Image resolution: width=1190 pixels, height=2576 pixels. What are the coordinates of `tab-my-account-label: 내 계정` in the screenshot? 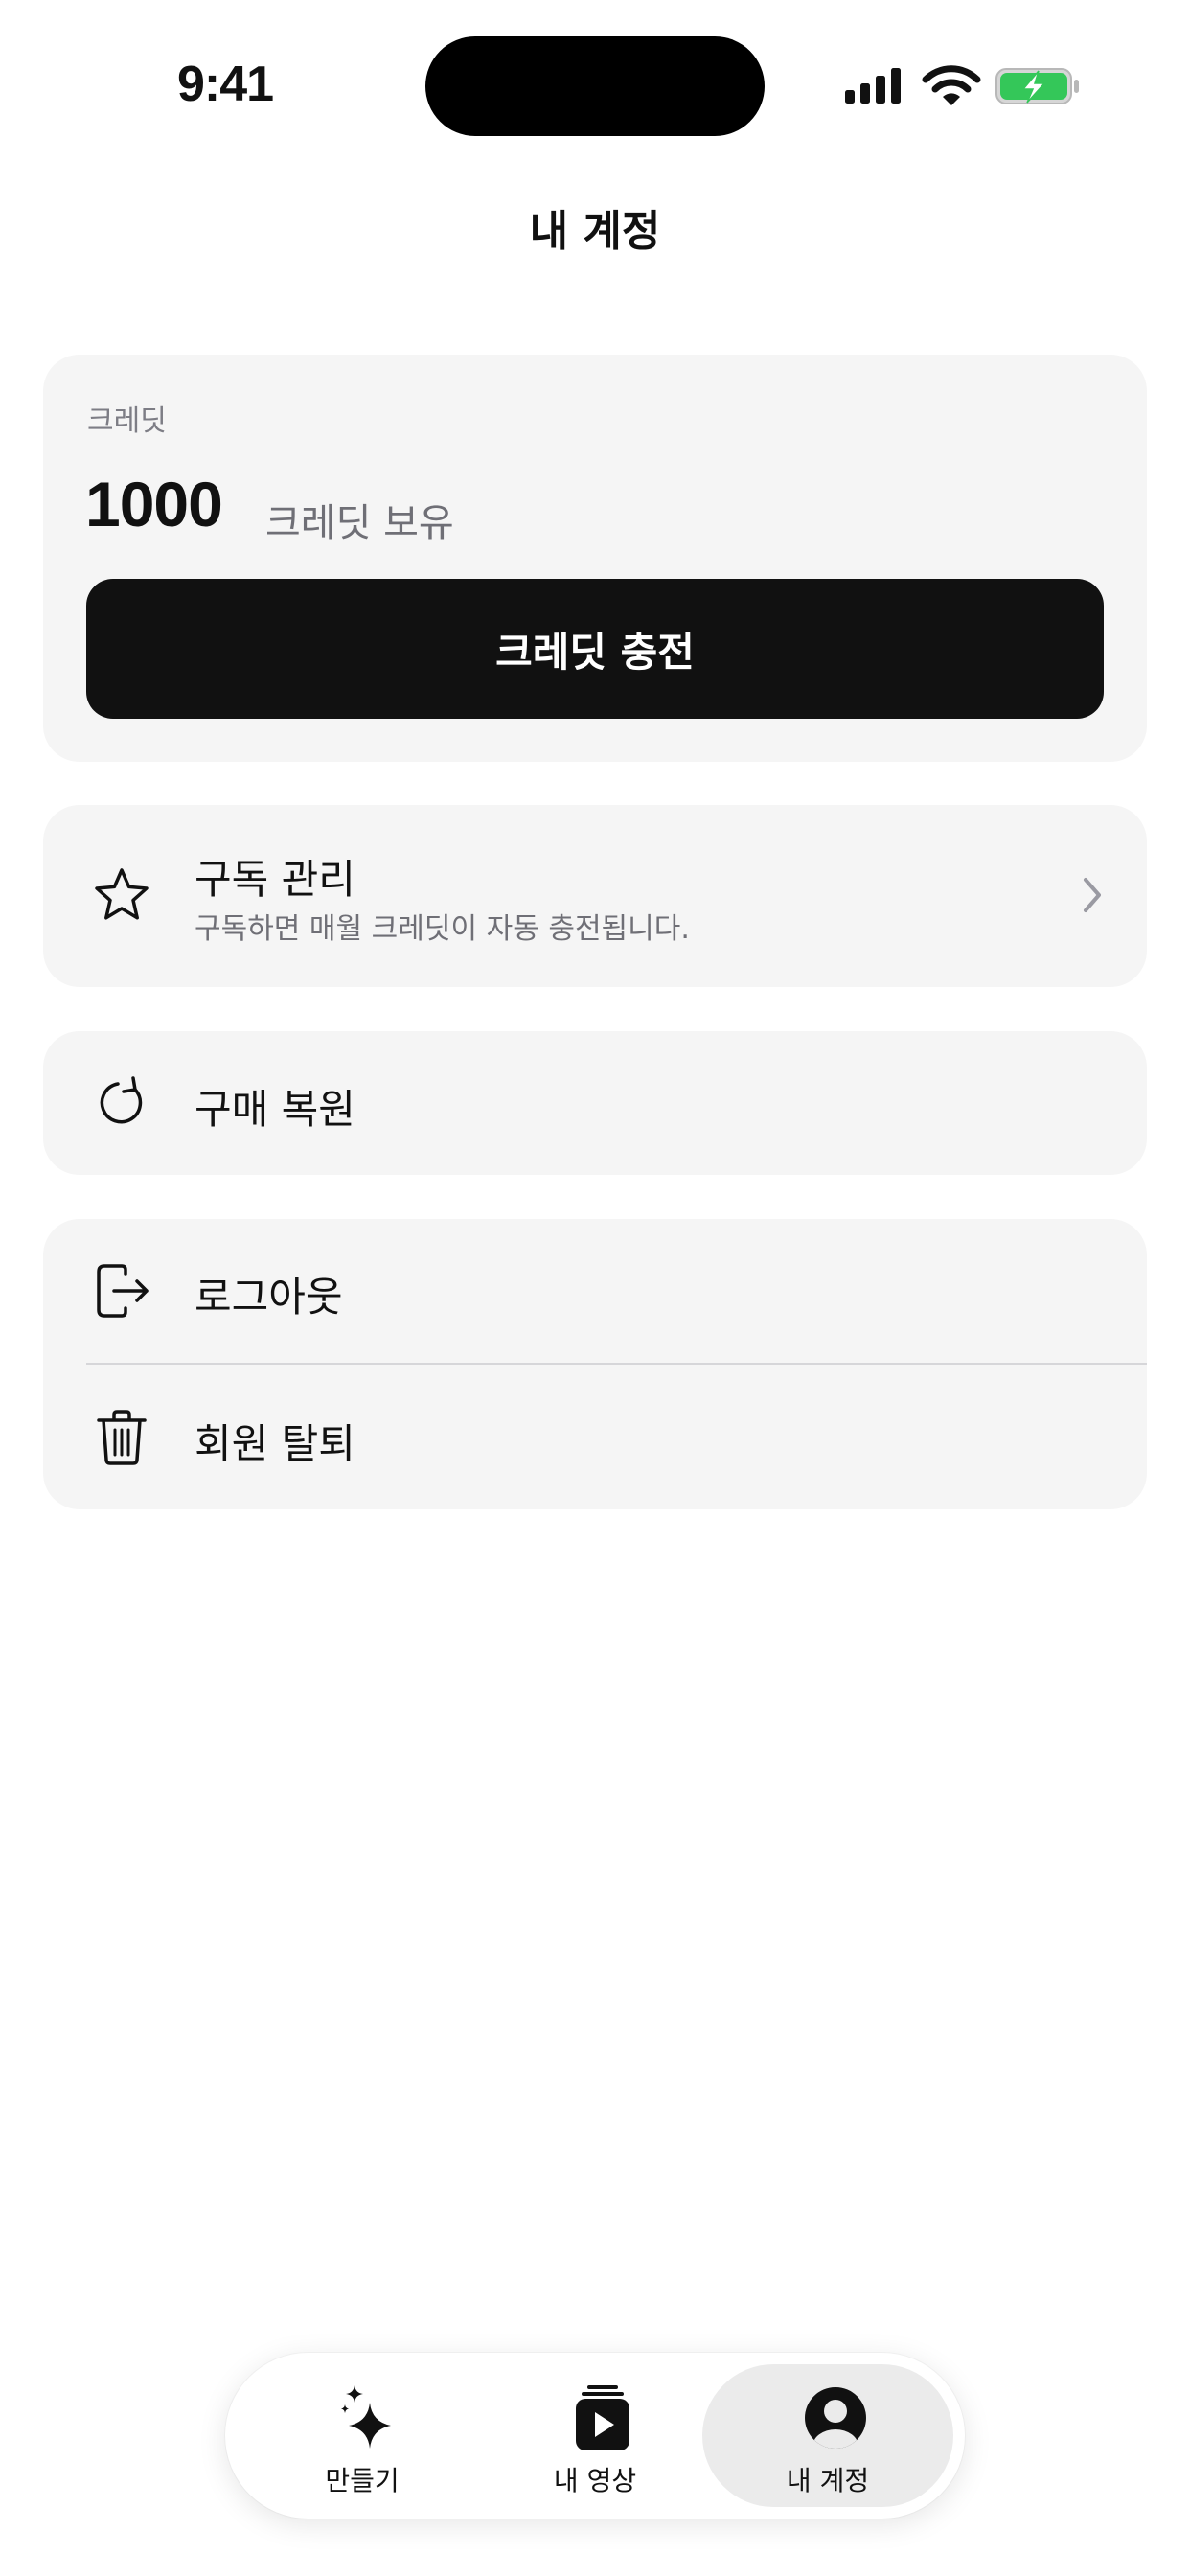 It's located at (828, 2480).